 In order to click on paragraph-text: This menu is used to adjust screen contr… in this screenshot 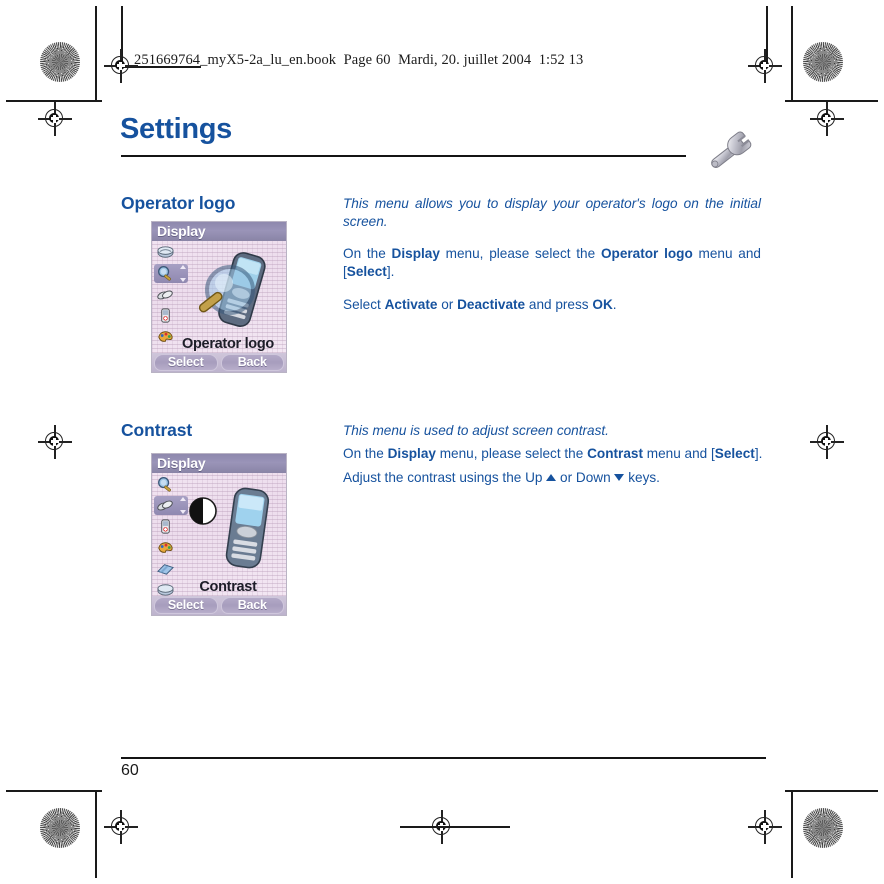, I will do `click(476, 430)`.